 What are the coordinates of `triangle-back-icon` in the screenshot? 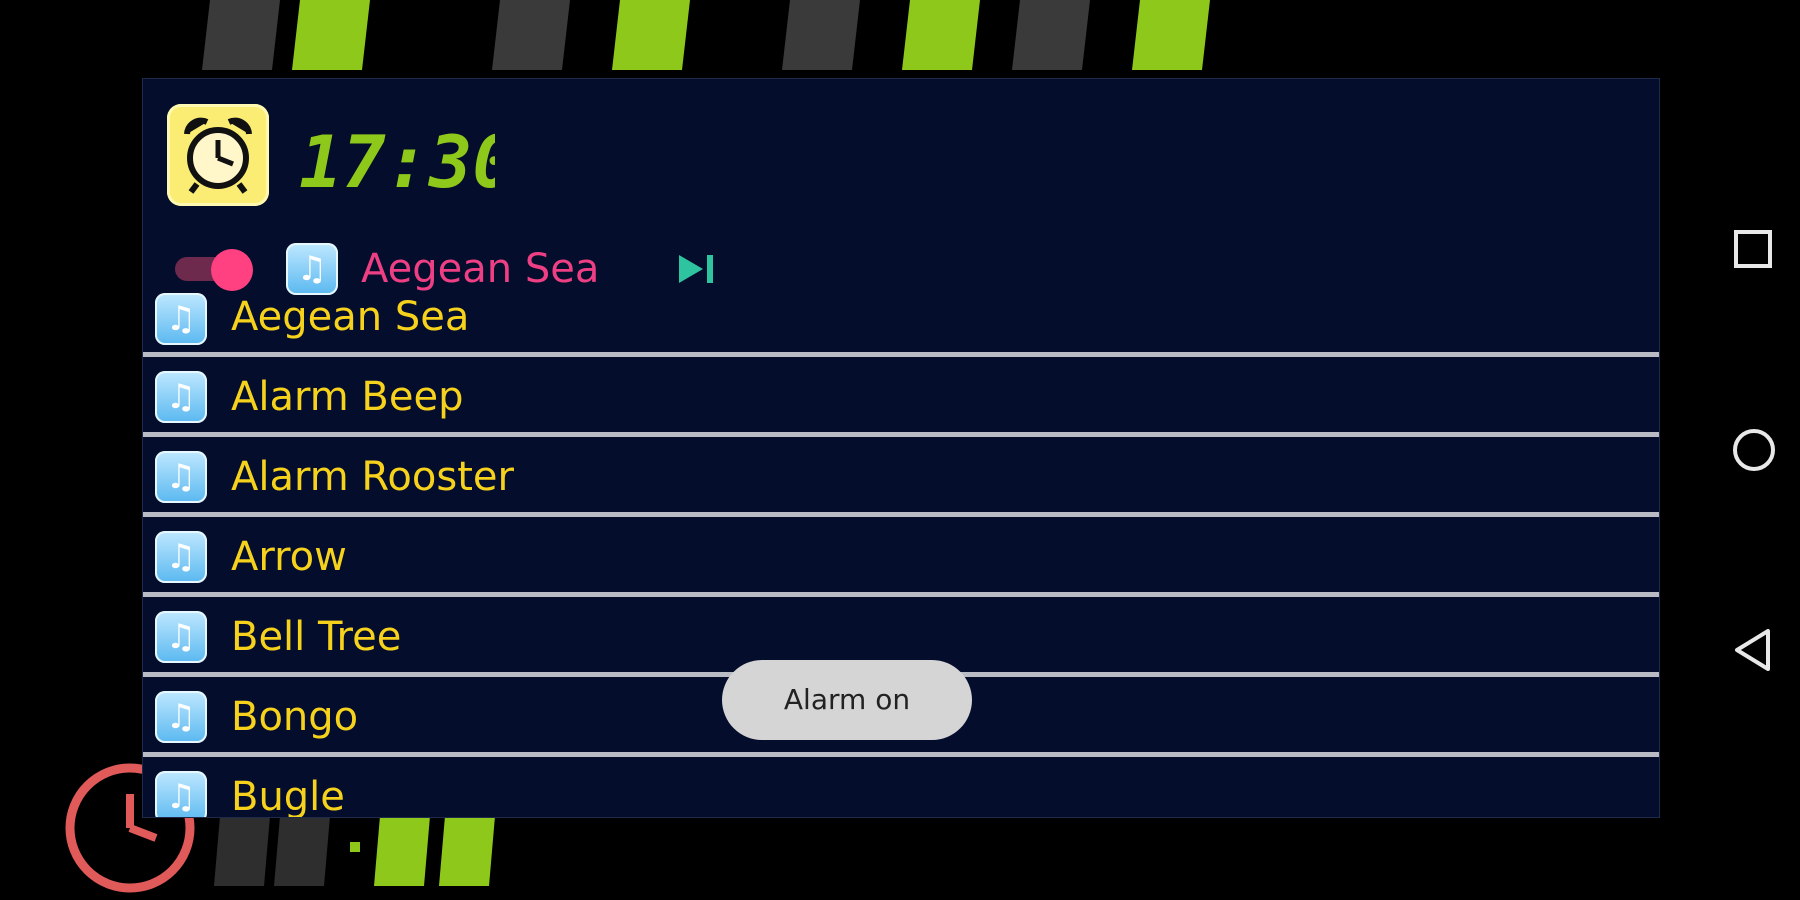 It's located at (1754, 650).